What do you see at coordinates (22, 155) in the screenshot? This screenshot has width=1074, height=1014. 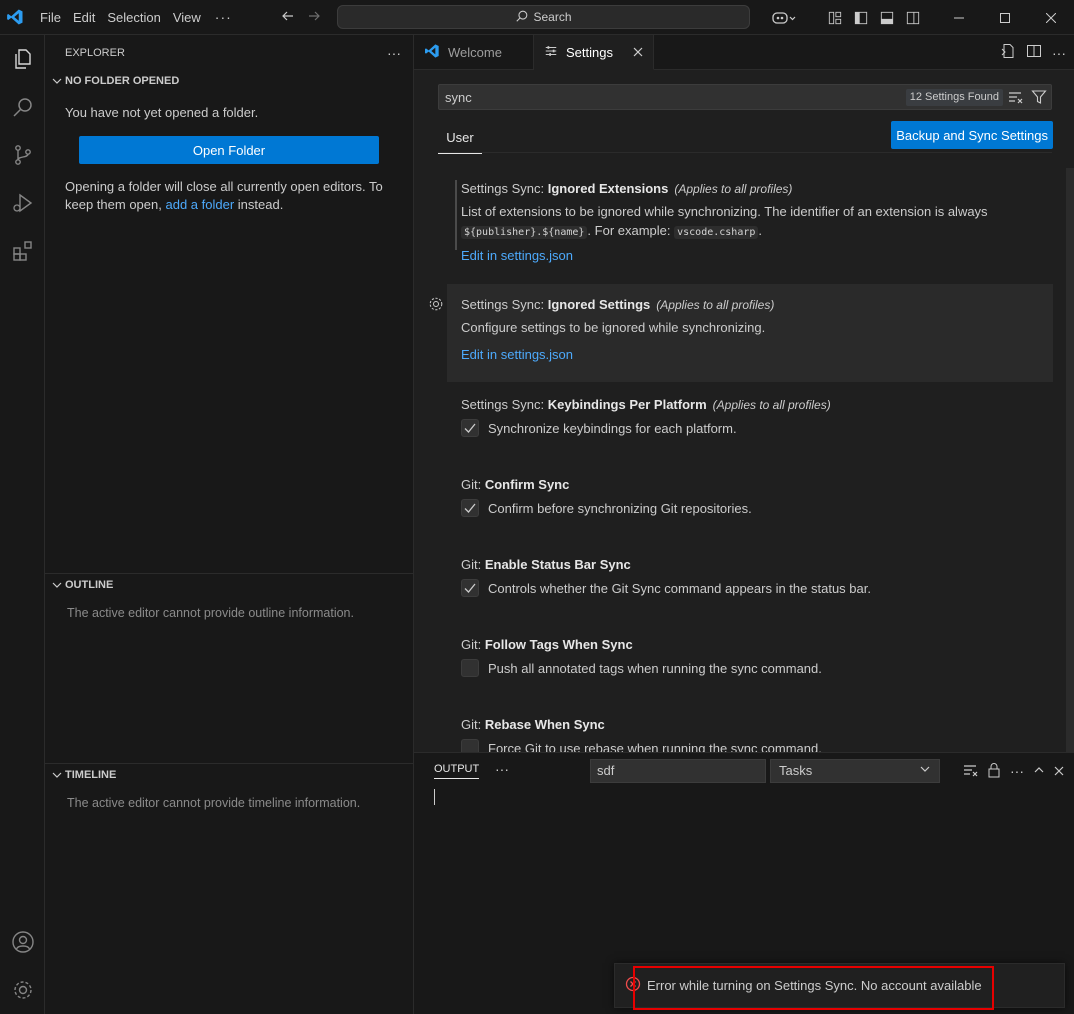 I see `source-control-icon` at bounding box center [22, 155].